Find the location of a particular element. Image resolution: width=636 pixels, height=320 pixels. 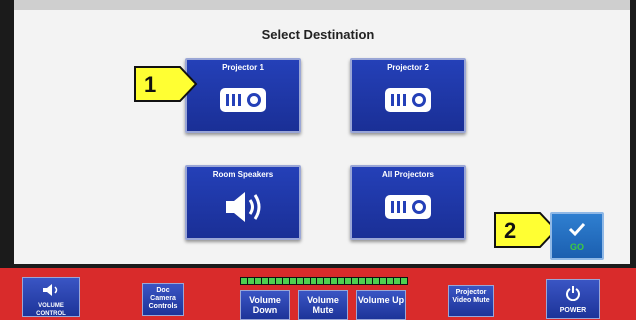

volume-mute-button: Volume Mute is located at coordinates (323, 305).